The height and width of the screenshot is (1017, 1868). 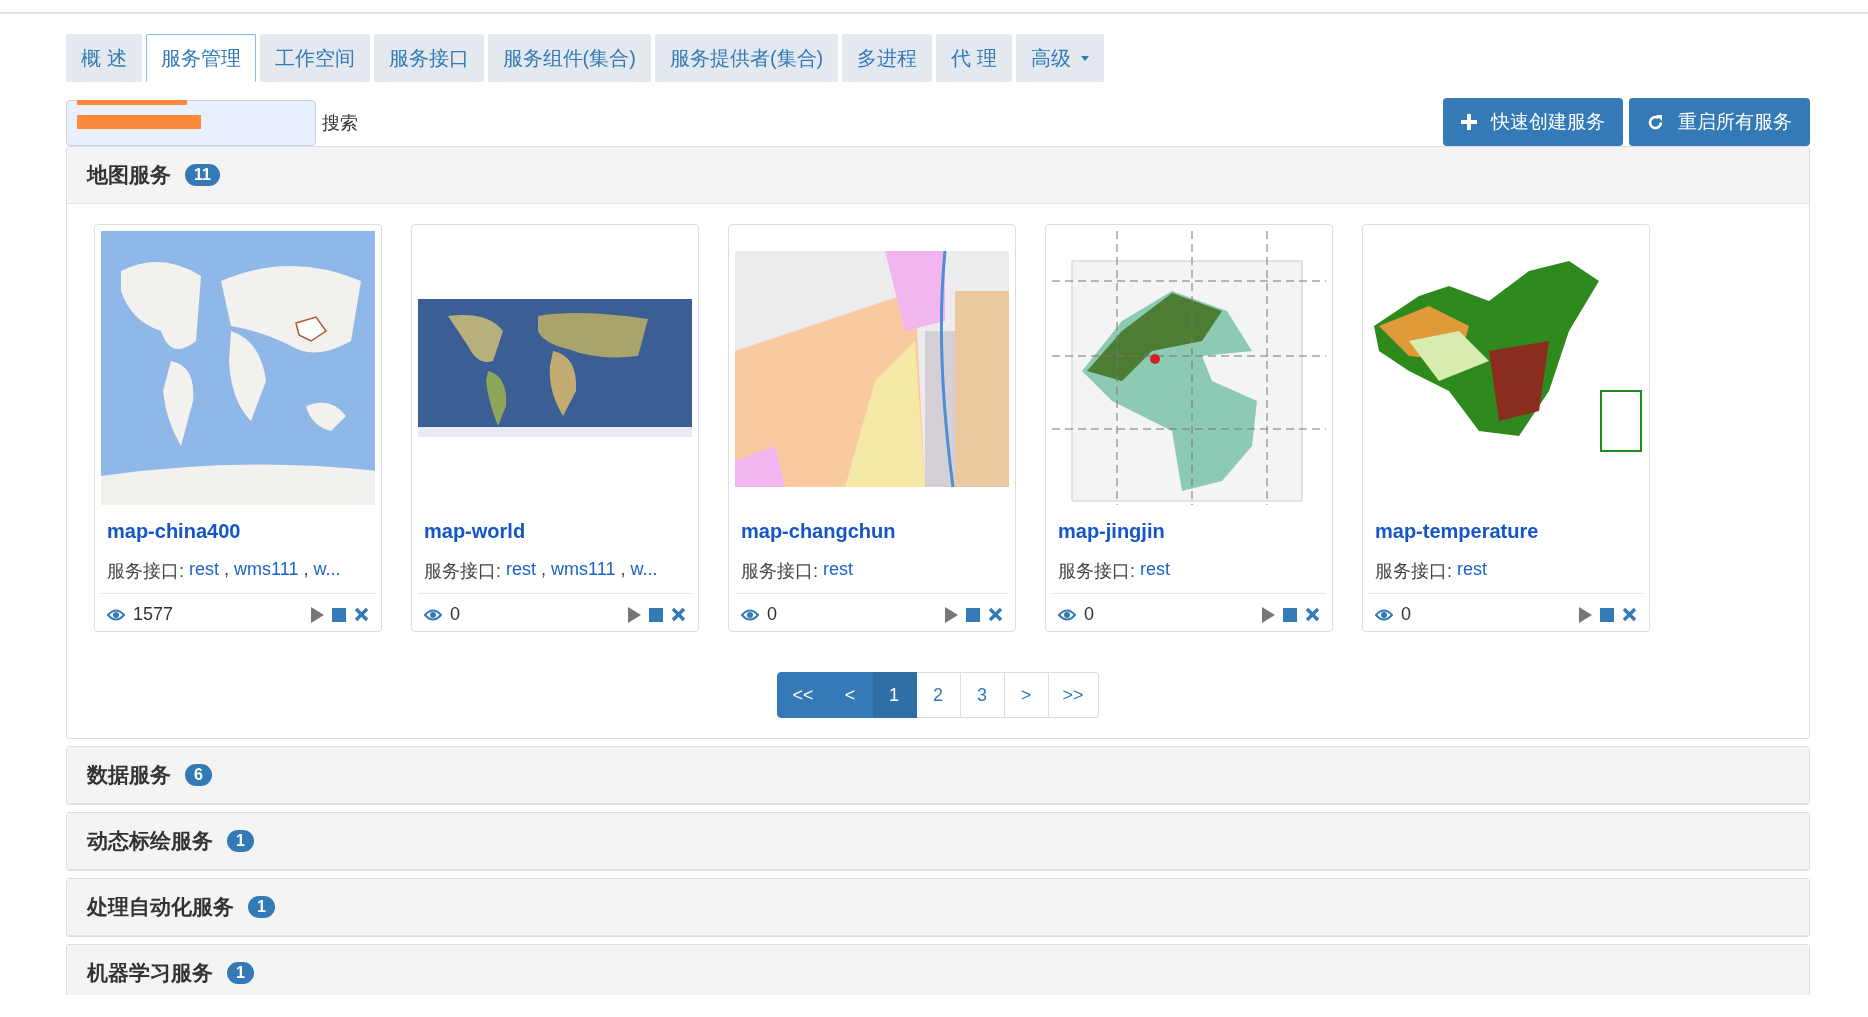 I want to click on panel-header: 动态标绘服务 1, so click(x=938, y=841).